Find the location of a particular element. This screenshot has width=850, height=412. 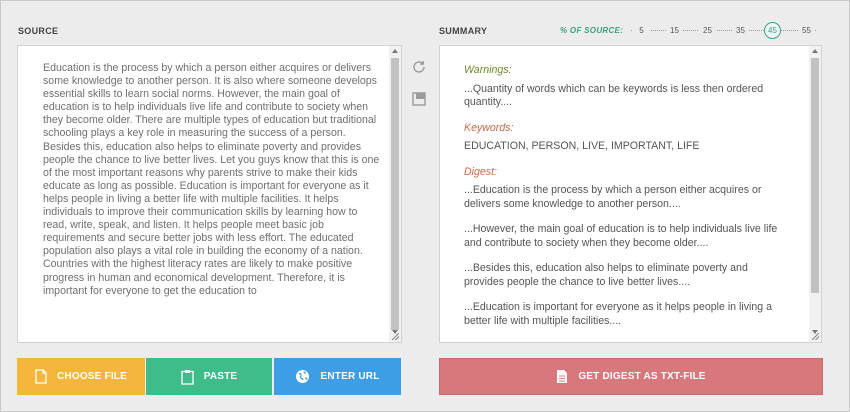

percent-option-45-selected: 45 is located at coordinates (772, 30).